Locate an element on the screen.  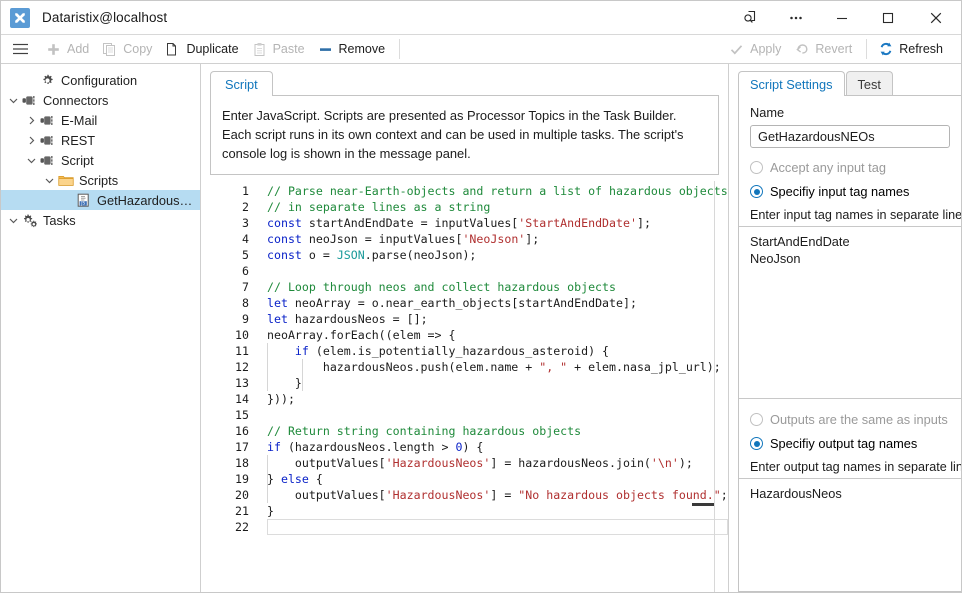
input-tags-textarea: StartAndEndDate NeoJson is located at coordinates (850, 312).